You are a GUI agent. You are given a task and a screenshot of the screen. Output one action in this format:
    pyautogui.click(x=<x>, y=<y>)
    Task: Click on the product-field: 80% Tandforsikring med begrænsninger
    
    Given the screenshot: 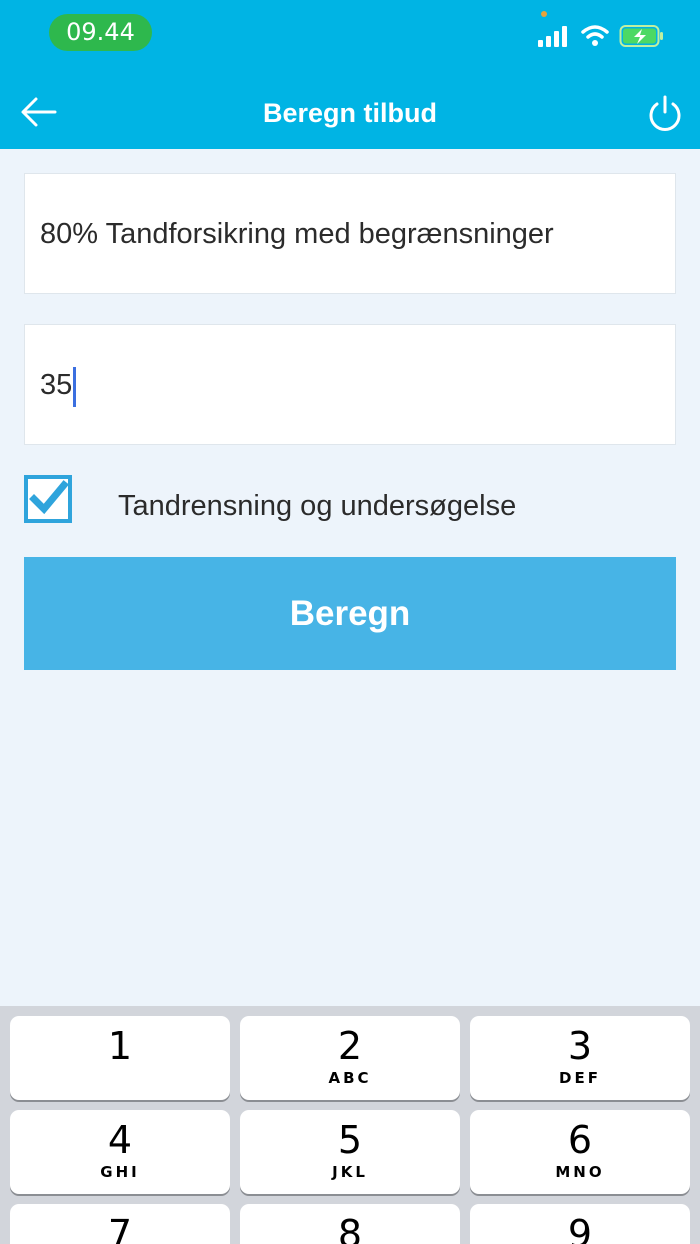 What is the action you would take?
    pyautogui.click(x=350, y=233)
    